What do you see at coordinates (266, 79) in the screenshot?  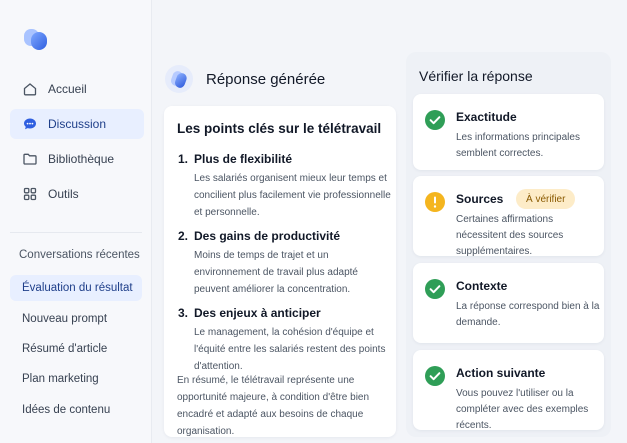 I see `response-title: Réponse générée` at bounding box center [266, 79].